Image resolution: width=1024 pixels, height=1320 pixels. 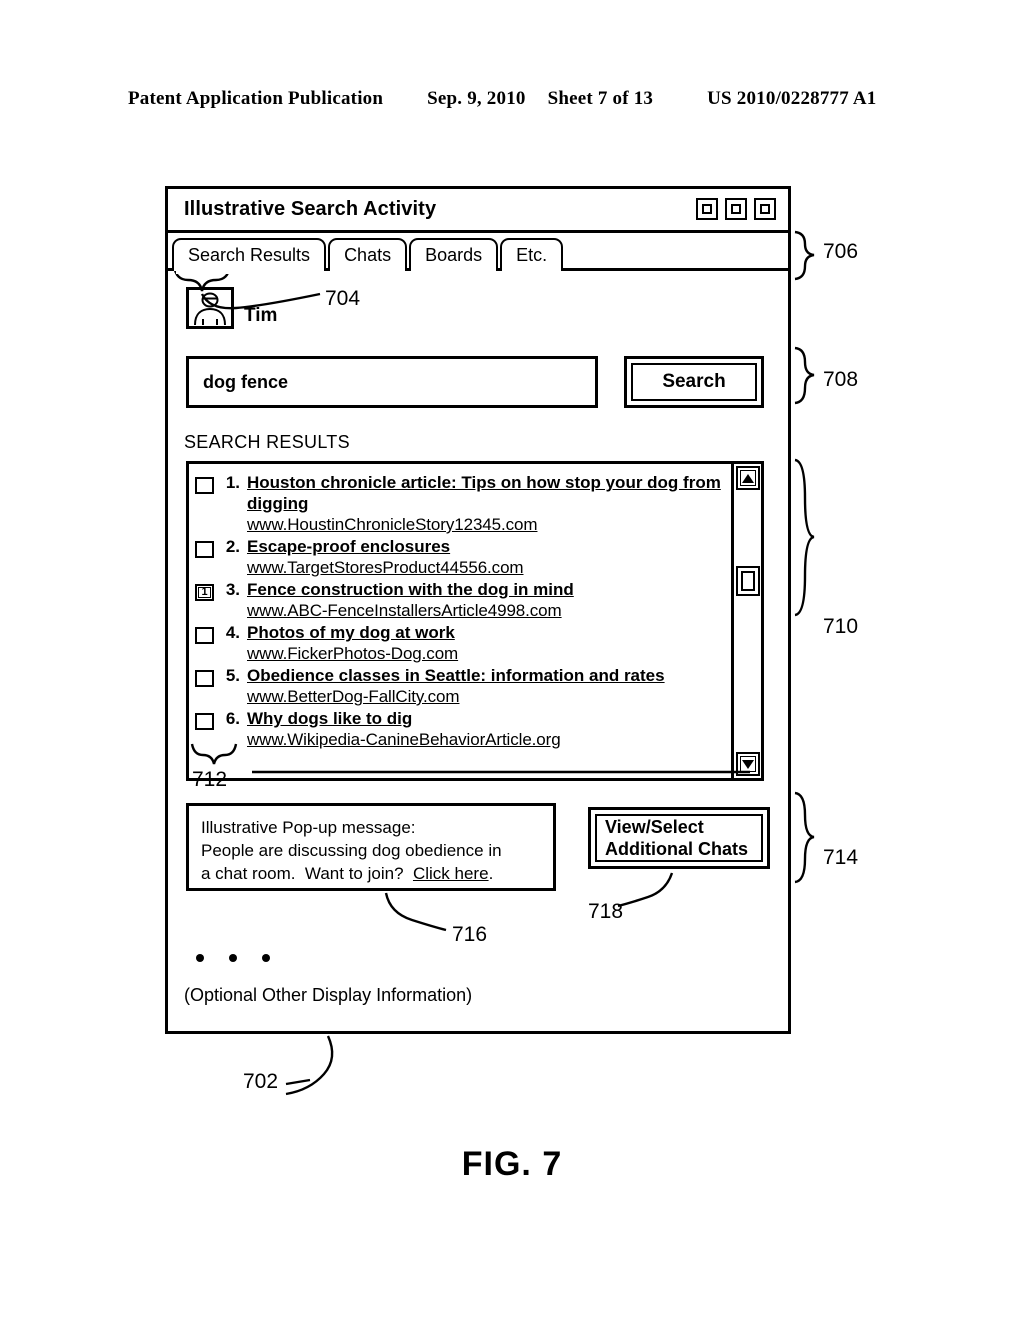 I want to click on tab-label: Boards, so click(x=454, y=255).